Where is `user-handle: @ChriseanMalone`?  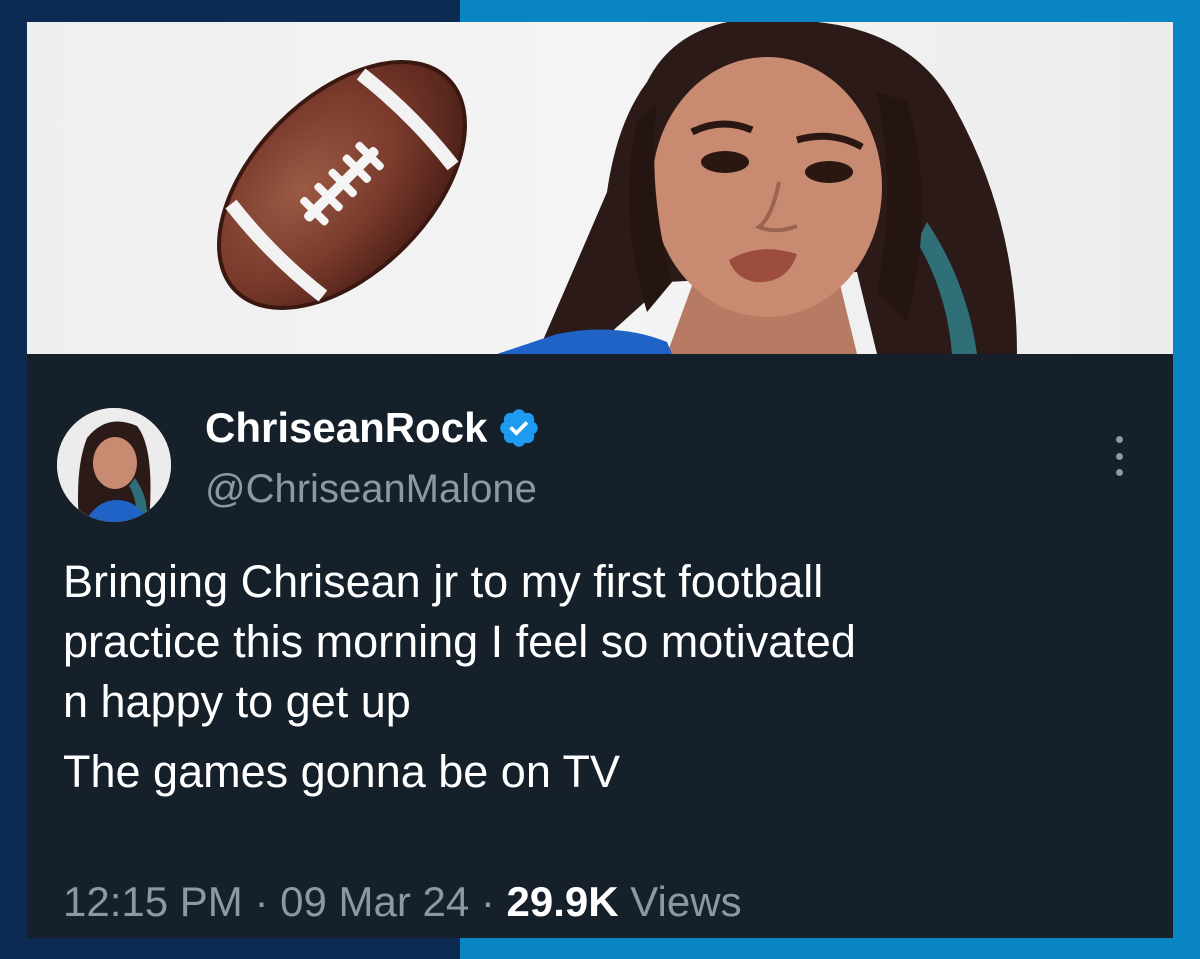 user-handle: @ChriseanMalone is located at coordinates (371, 489).